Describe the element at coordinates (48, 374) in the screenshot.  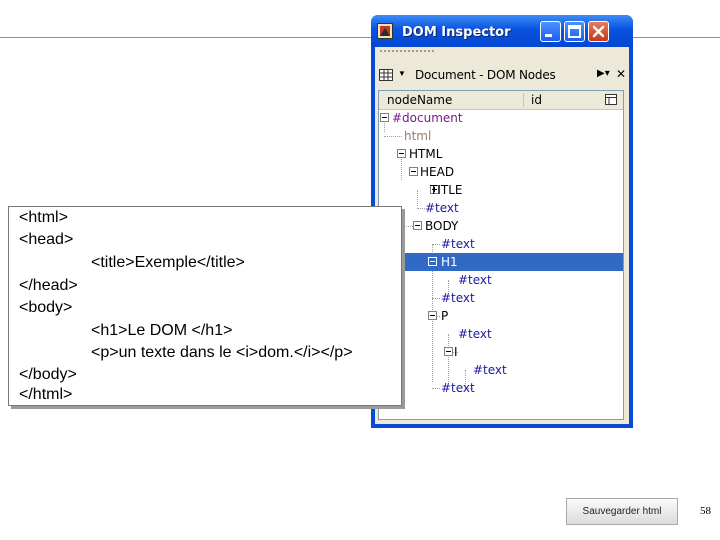
I see `code-line: </body>` at that location.